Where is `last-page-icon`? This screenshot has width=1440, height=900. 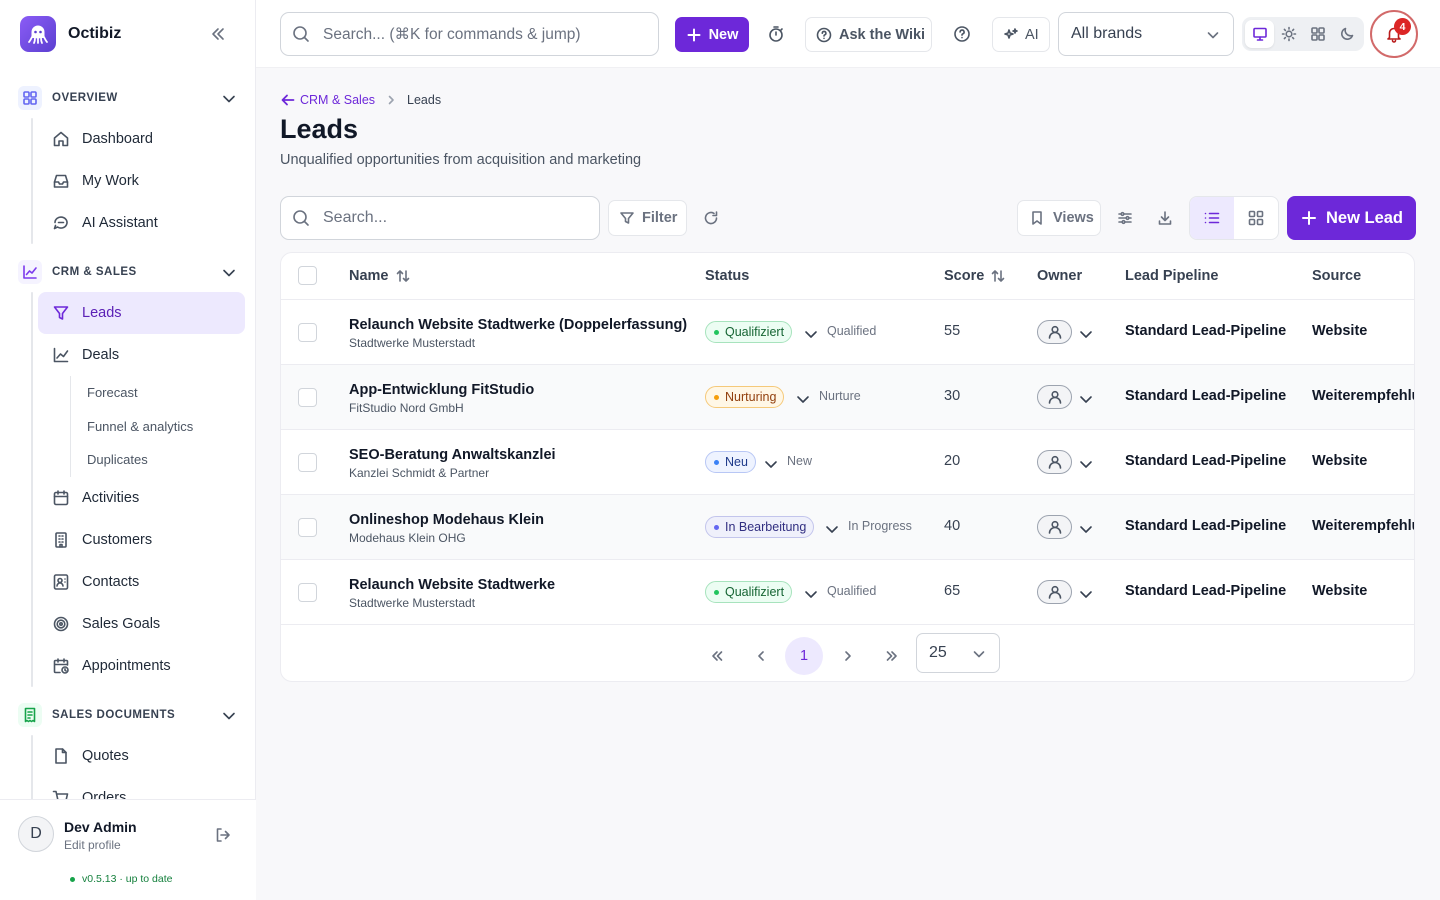 last-page-icon is located at coordinates (892, 656).